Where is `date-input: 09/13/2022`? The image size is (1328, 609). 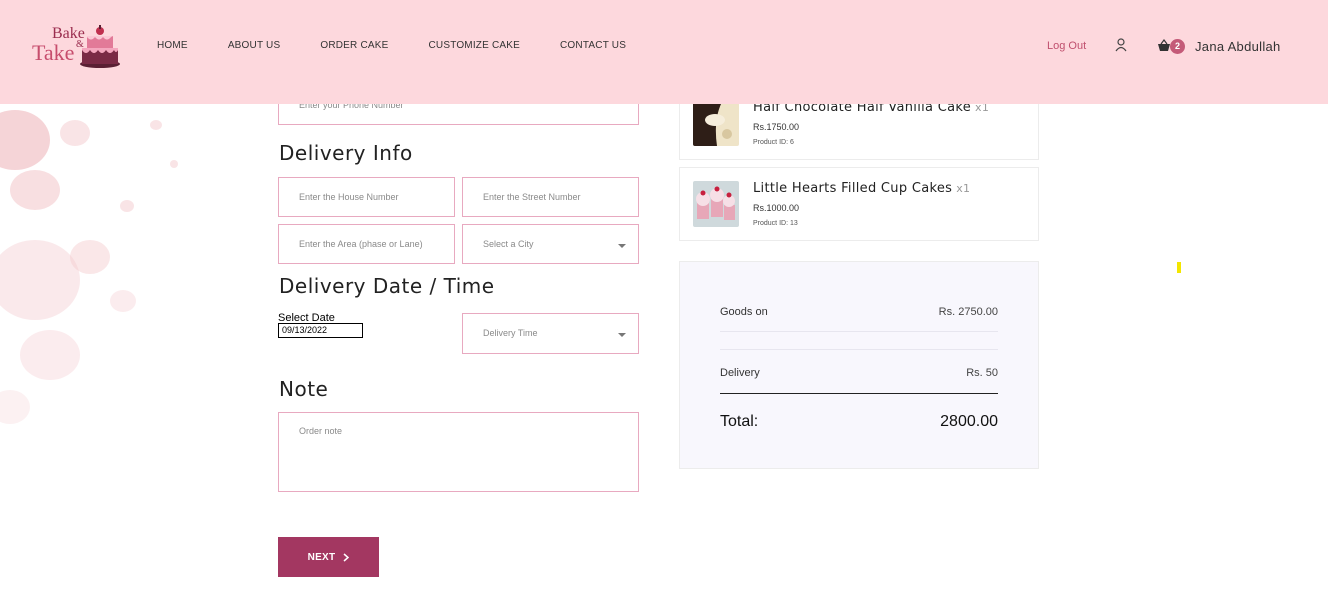 date-input: 09/13/2022 is located at coordinates (320, 330).